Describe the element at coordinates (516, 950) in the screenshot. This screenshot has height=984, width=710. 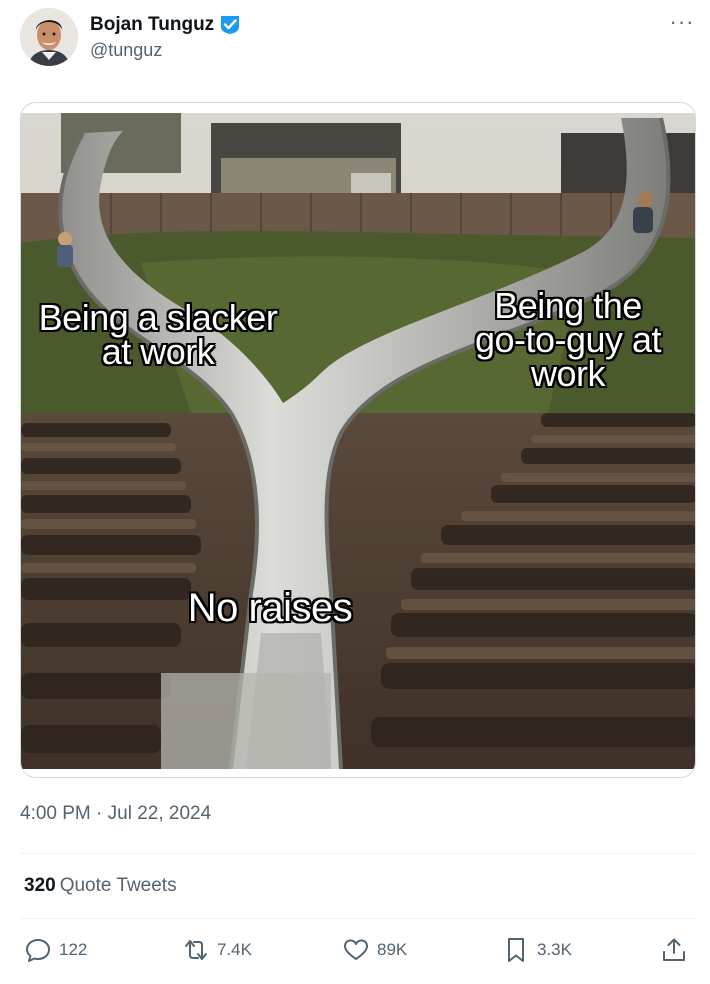
I see `bookmark-icon` at that location.